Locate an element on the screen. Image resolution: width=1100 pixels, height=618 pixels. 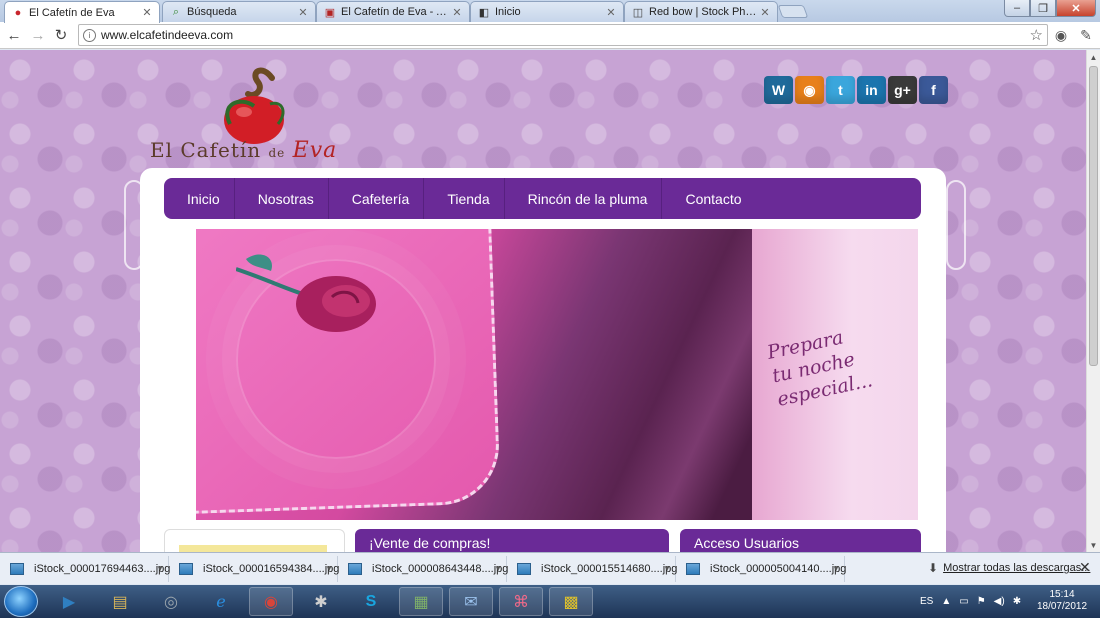
site-logo: El Cafetín de Eva is located at coordinates (243, 116).